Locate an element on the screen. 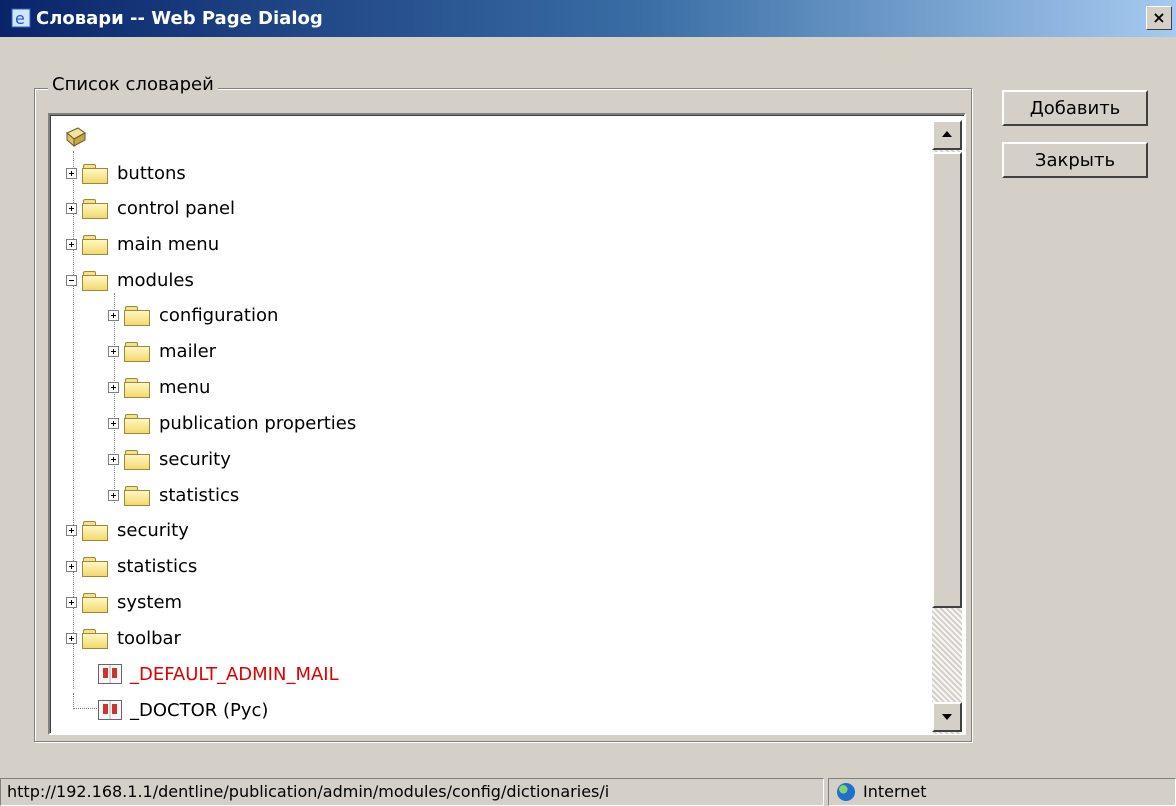 This screenshot has width=1176, height=806. tree-item: toolbar is located at coordinates (123, 638).